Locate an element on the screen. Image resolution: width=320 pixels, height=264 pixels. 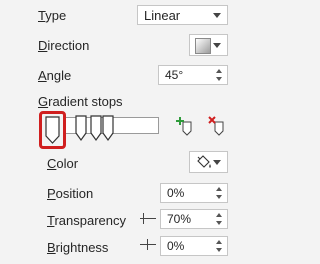
direction-dropdown is located at coordinates (208, 45).